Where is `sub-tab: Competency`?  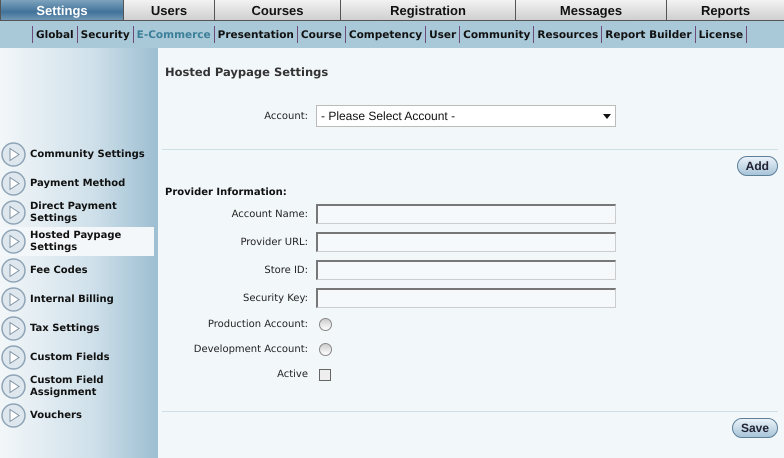 sub-tab: Competency is located at coordinates (386, 34).